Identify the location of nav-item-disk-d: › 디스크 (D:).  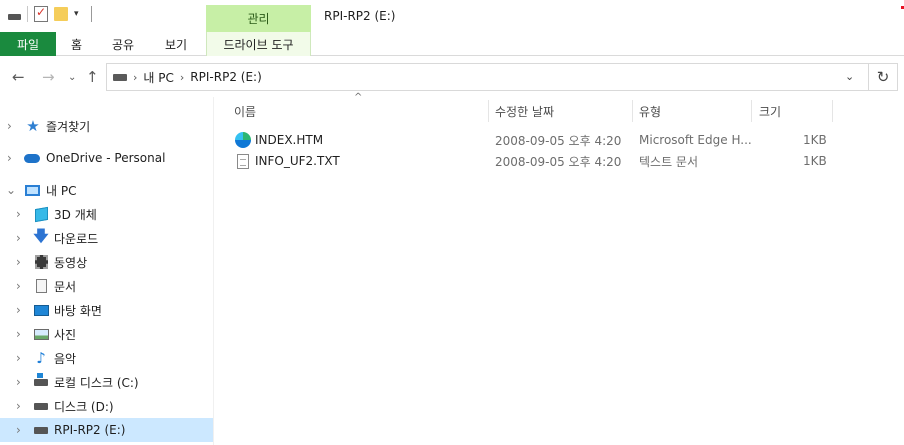
(106, 406).